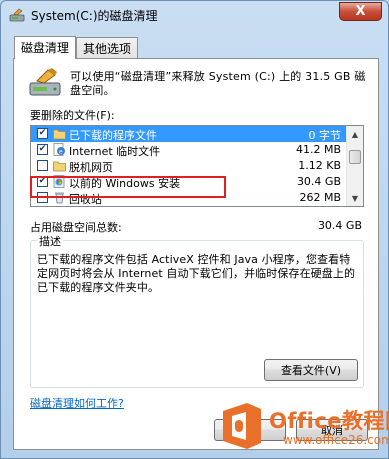 This screenshot has width=389, height=459. I want to click on folder-icon, so click(59, 134).